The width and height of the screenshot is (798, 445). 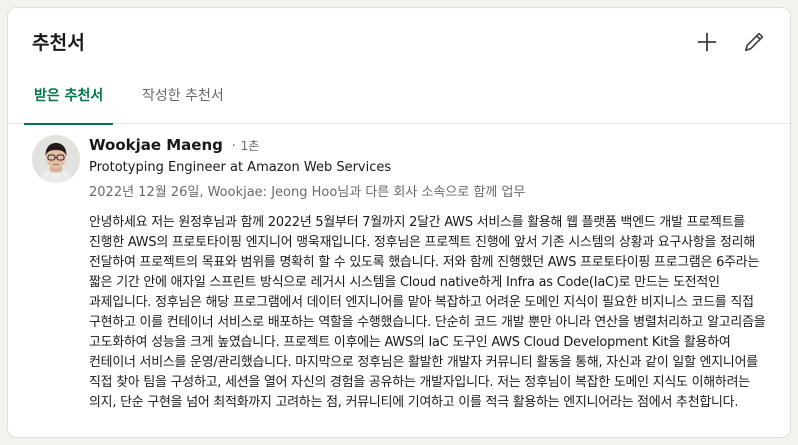 I want to click on profile-photo, so click(x=56, y=159).